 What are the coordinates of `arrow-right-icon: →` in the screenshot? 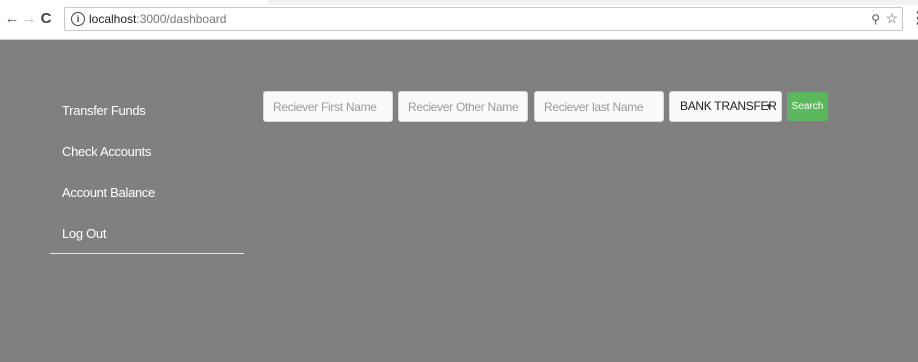 It's located at (29, 19).